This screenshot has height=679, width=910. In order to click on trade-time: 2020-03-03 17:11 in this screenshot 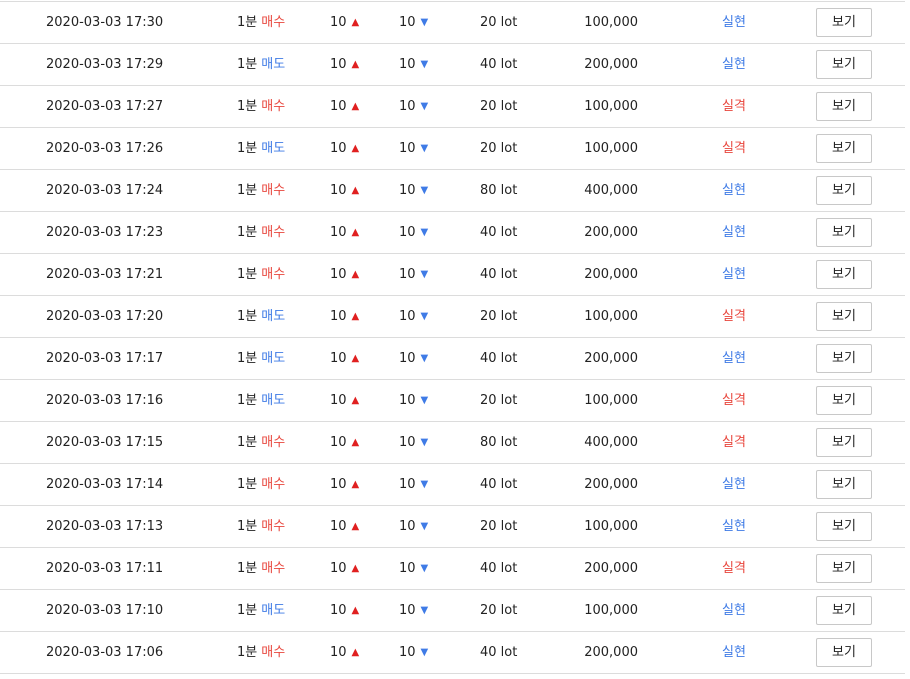, I will do `click(105, 568)`.